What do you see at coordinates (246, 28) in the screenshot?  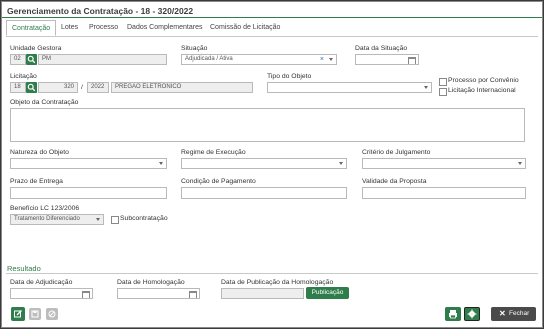 I see `tab-comissao-licitacao: Comissão de Licitação` at bounding box center [246, 28].